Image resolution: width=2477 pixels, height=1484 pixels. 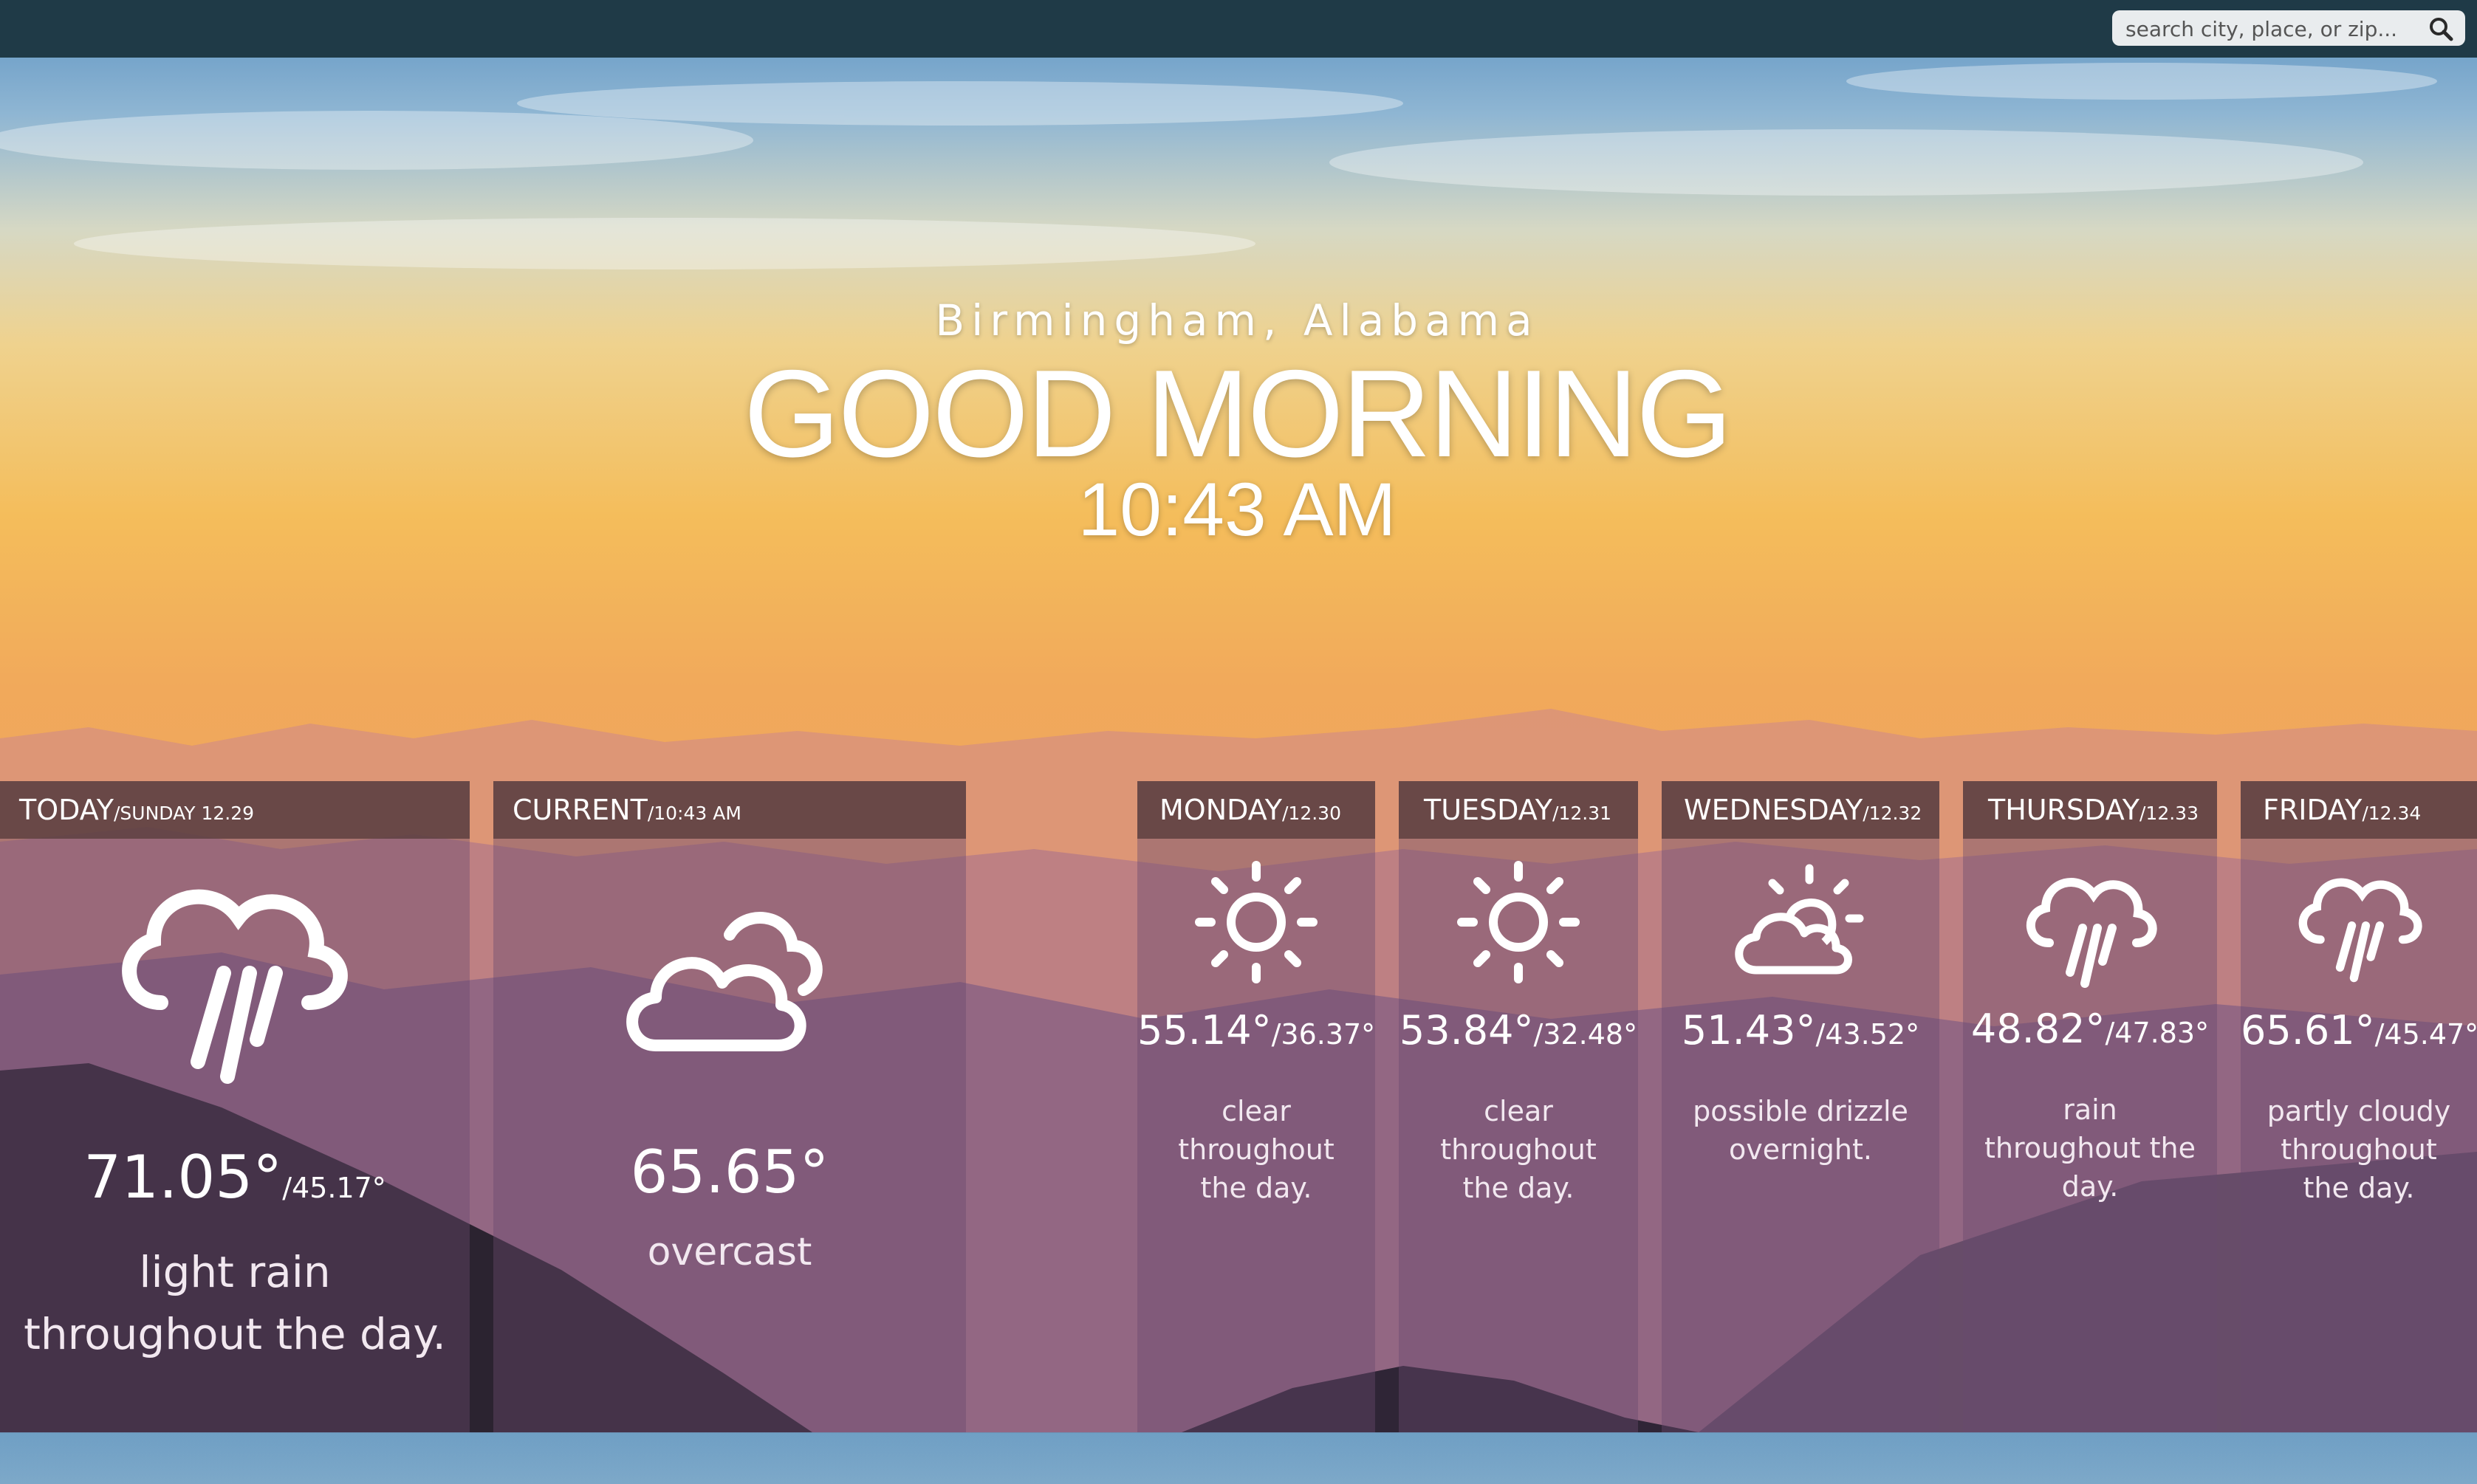 I want to click on forecast-card-header: FRIDAY/12.34, so click(x=2359, y=810).